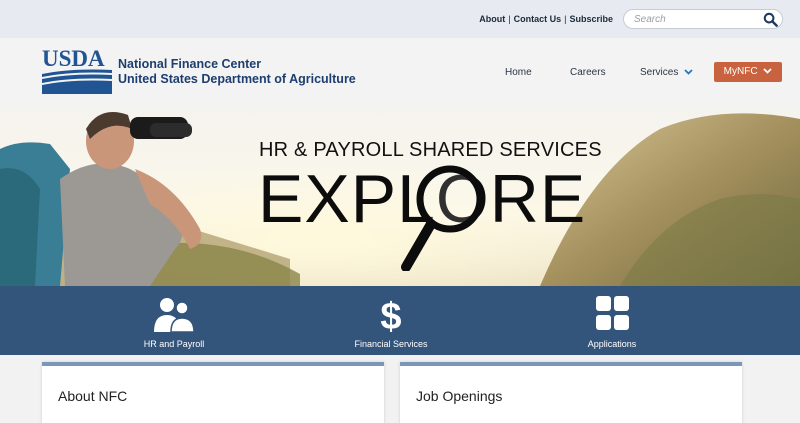 The height and width of the screenshot is (423, 800). What do you see at coordinates (591, 19) in the screenshot?
I see `subscribe-link: Subscribe` at bounding box center [591, 19].